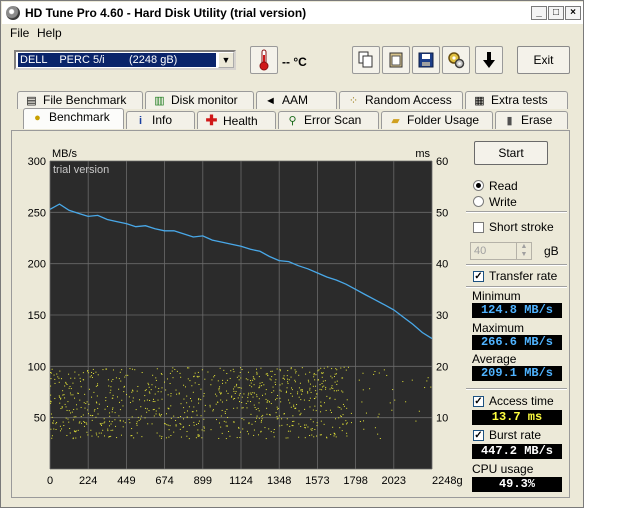 The width and height of the screenshot is (640, 512). Describe the element at coordinates (501, 251) in the screenshot. I see `short-stroke-spinner: 40 ▲ ▼` at that location.